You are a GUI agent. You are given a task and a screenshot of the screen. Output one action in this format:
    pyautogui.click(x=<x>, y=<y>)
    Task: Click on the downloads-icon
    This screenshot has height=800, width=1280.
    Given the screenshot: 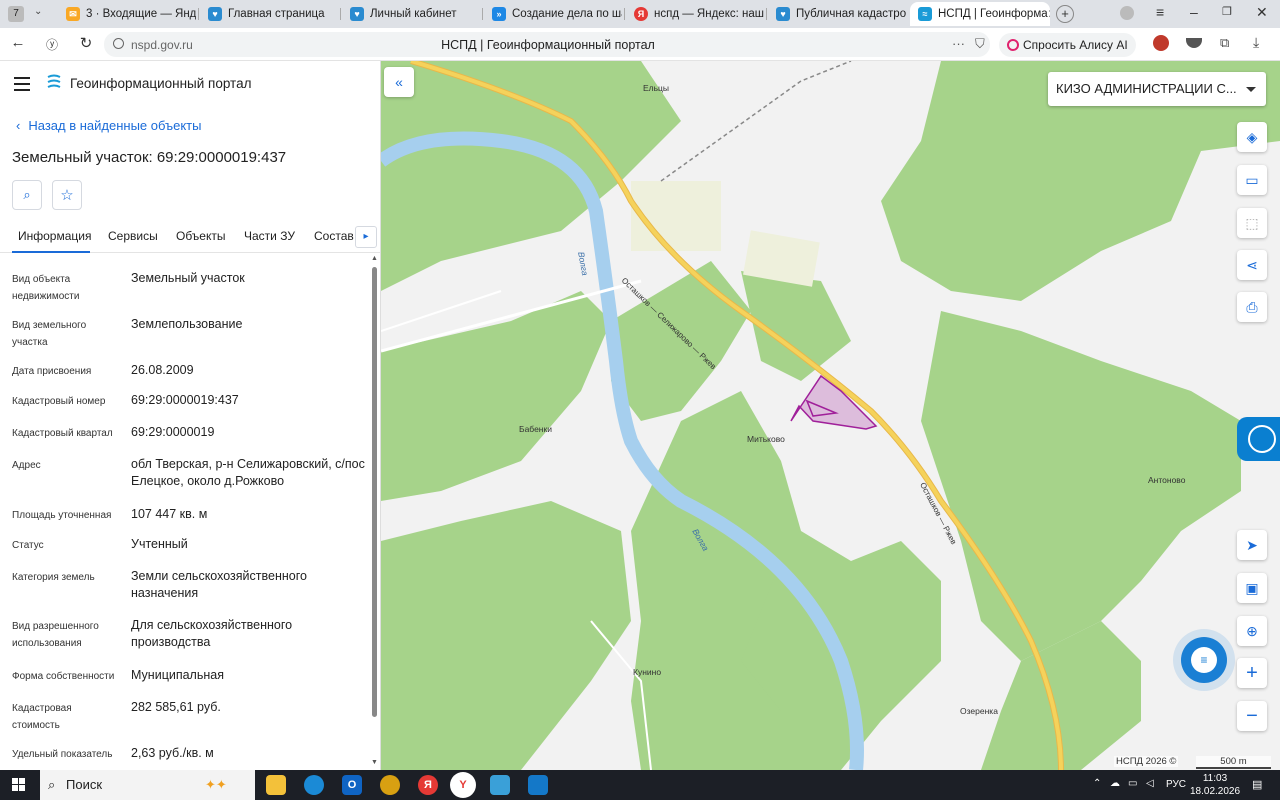 What is the action you would take?
    pyautogui.click(x=1194, y=43)
    